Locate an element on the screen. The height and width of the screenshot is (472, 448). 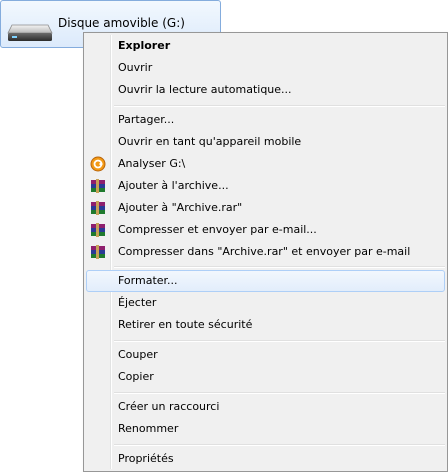
menu-item-label: Ajouter à "Archive.rar" is located at coordinates (180, 207).